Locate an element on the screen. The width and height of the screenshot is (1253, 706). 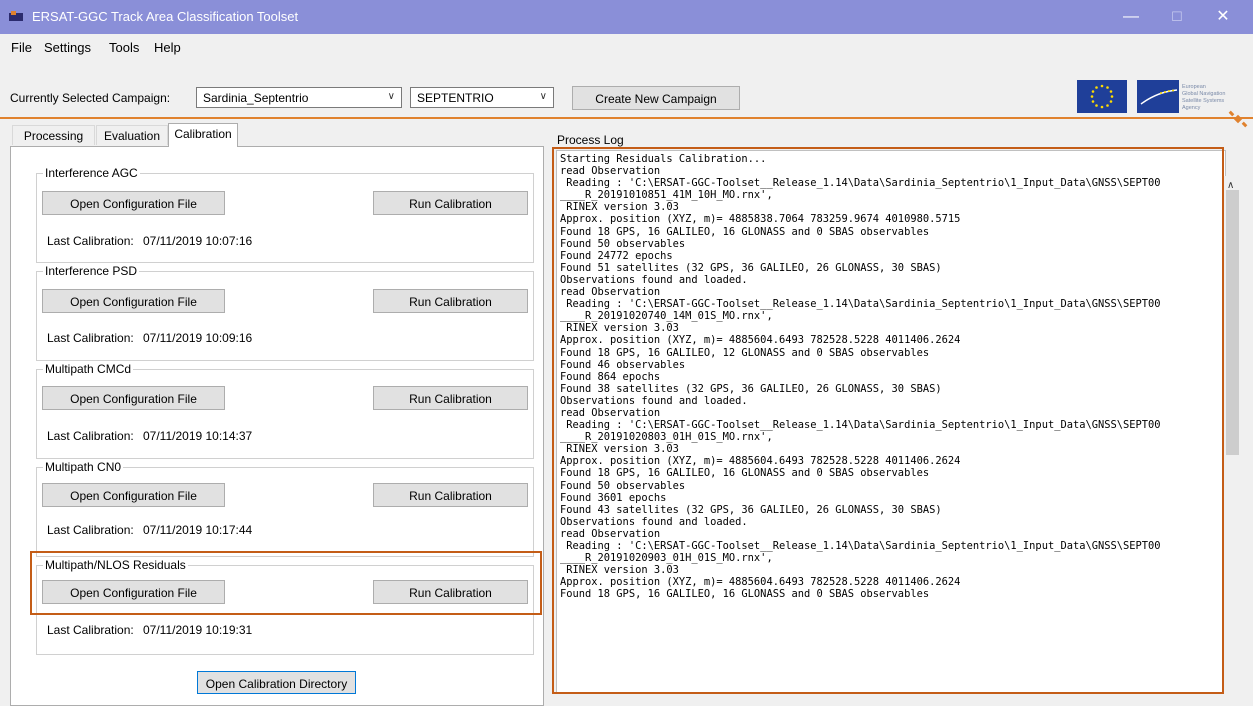
eu-flag-logo is located at coordinates (1102, 96).